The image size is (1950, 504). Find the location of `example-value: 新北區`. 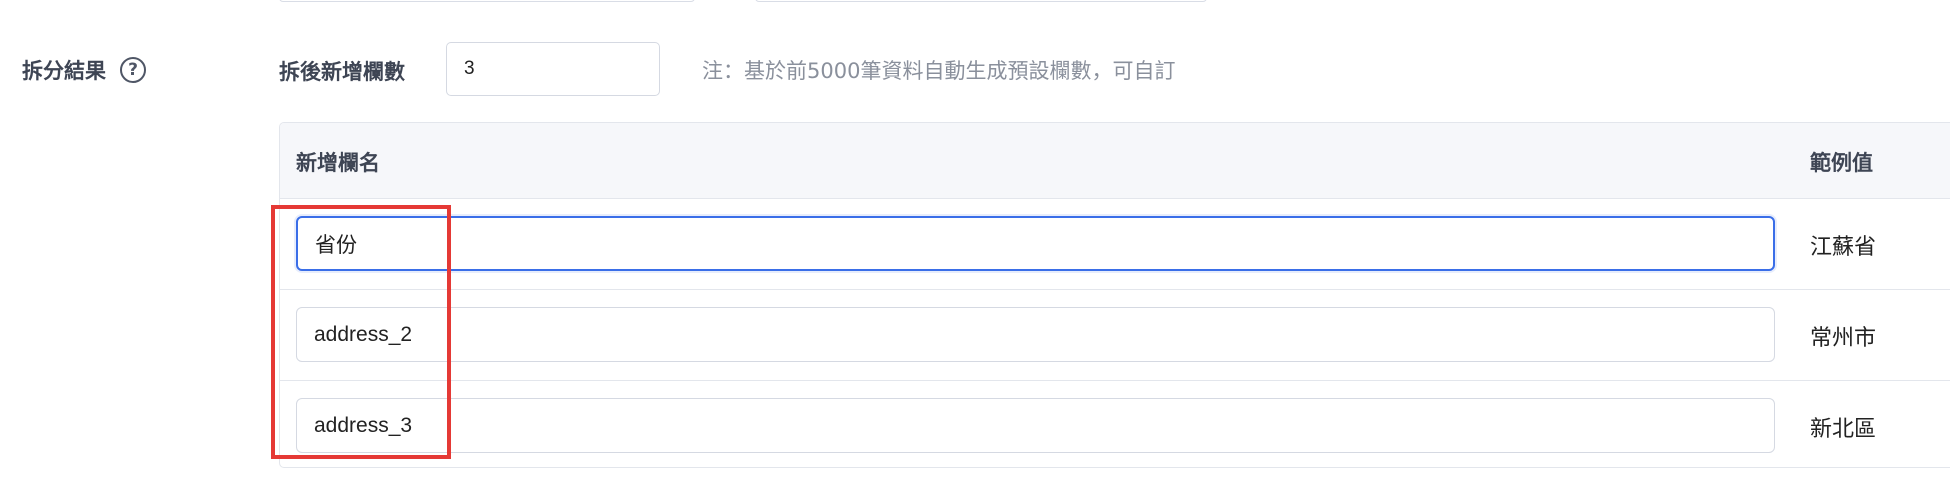

example-value: 新北區 is located at coordinates (1843, 429).